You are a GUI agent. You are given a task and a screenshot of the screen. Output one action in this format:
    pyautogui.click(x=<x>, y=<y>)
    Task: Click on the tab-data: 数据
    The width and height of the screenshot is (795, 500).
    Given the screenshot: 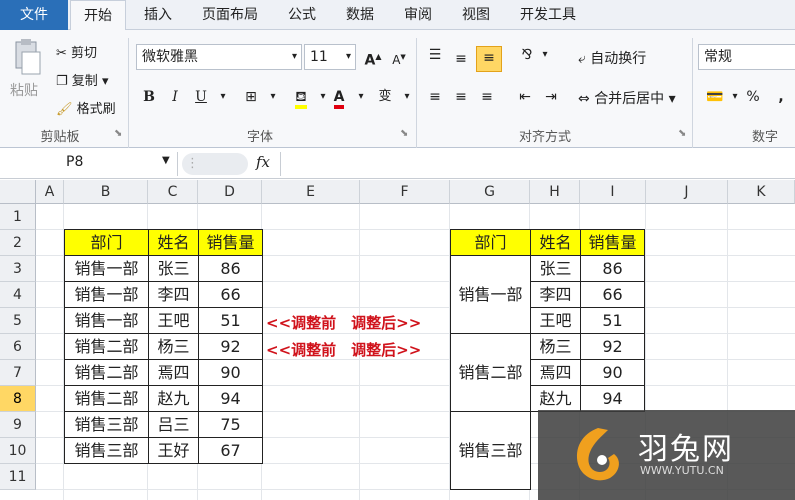 What is the action you would take?
    pyautogui.click(x=360, y=15)
    